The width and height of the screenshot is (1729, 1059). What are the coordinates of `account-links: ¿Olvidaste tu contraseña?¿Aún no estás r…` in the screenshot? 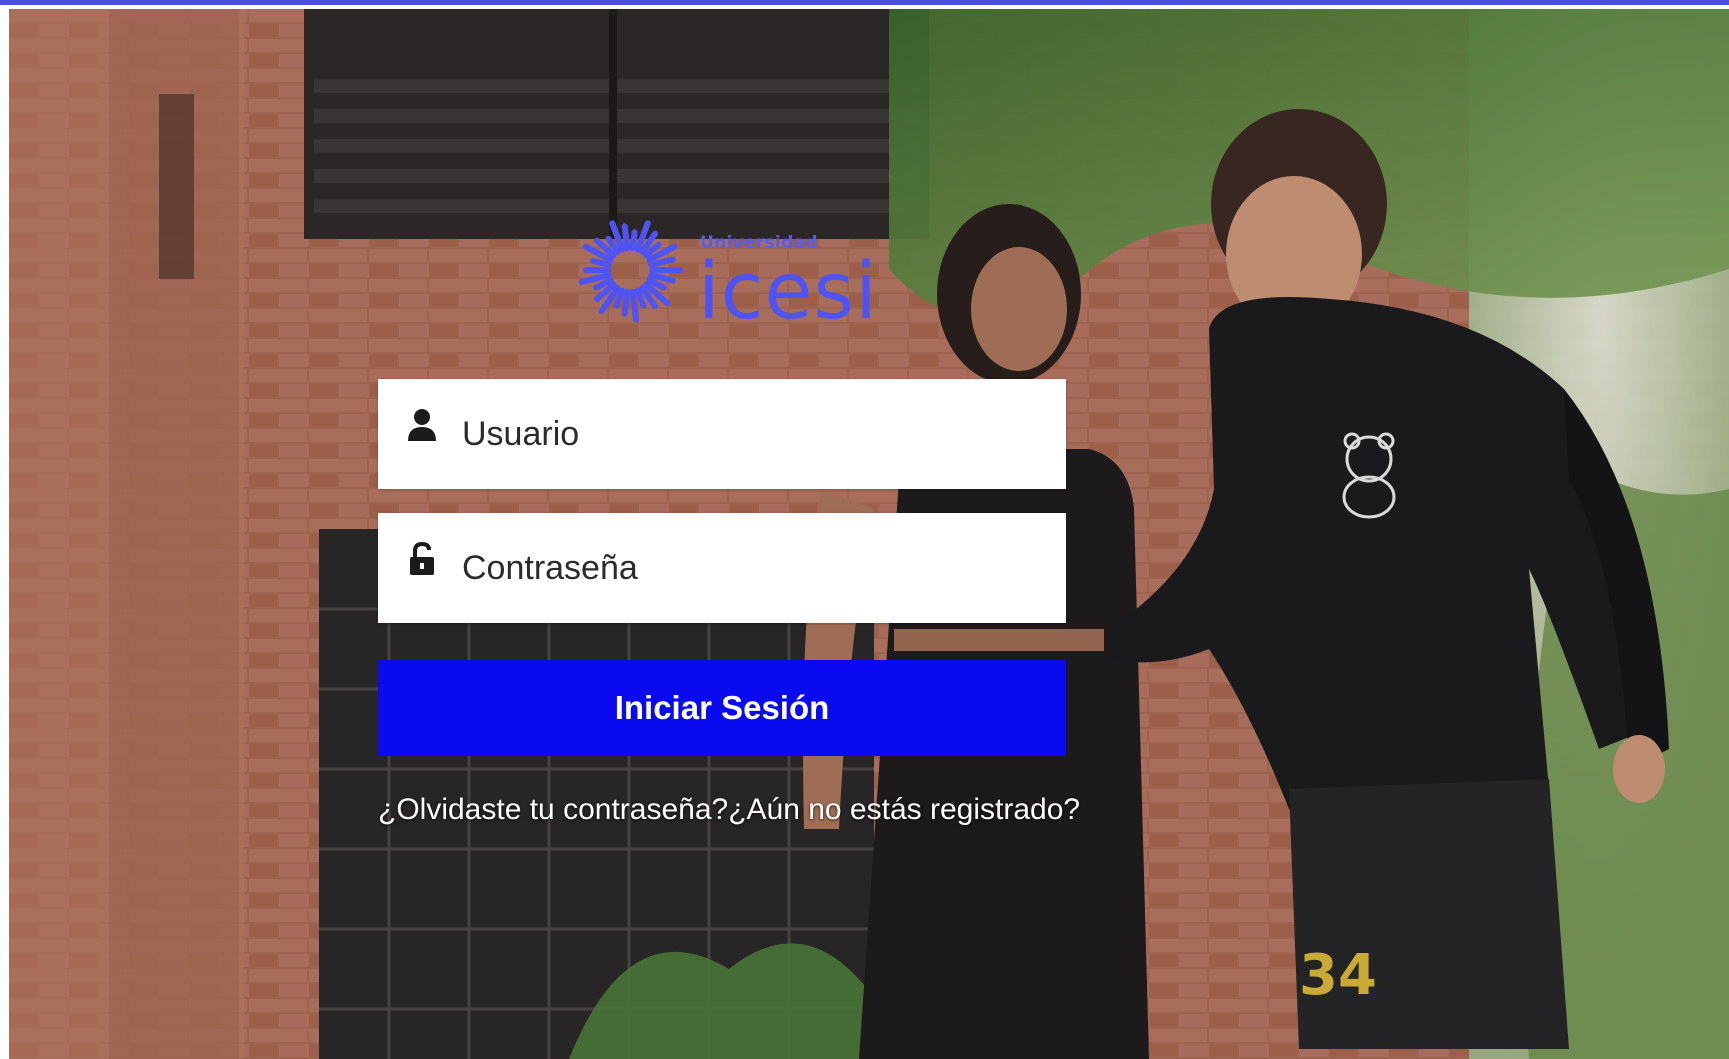 It's located at (729, 810).